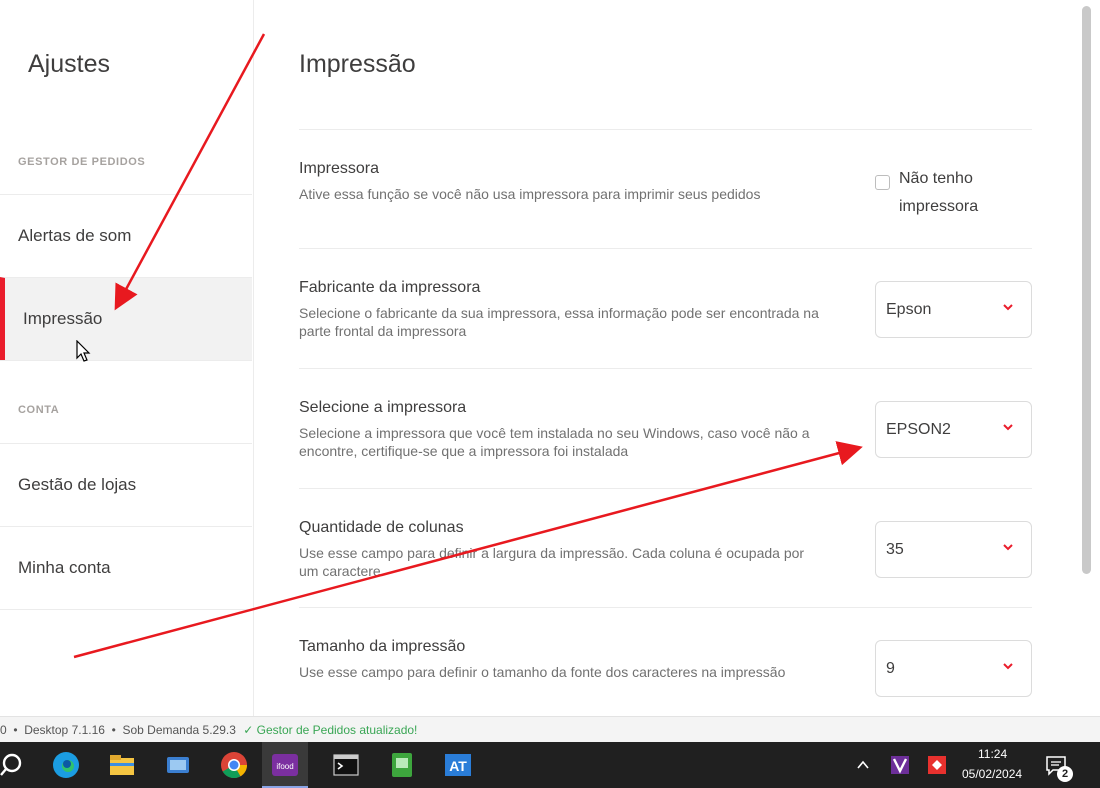 This screenshot has width=1100, height=788. Describe the element at coordinates (75, 235) in the screenshot. I see `sidebar-item-label: Alertas de som` at that location.